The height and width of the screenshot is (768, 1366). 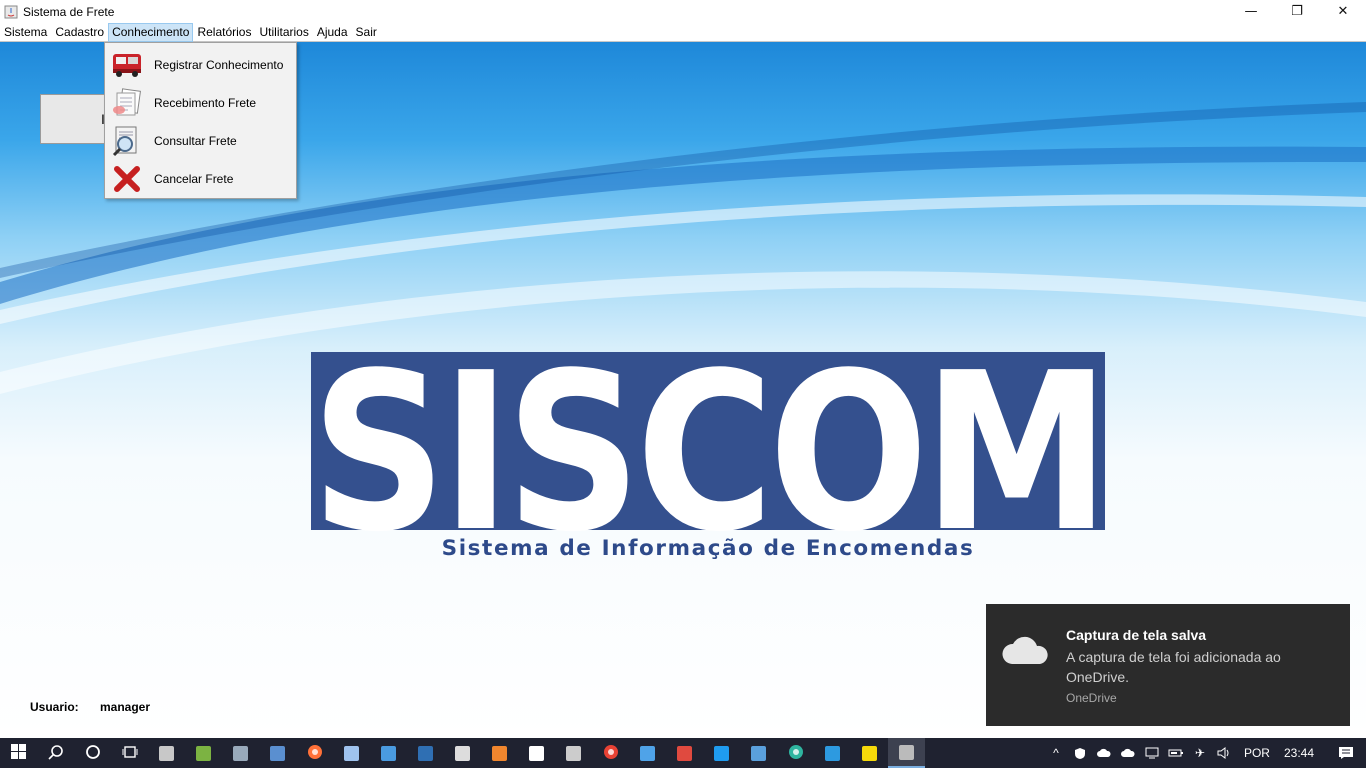 I want to click on taskbar-item-ie, so click(x=832, y=753).